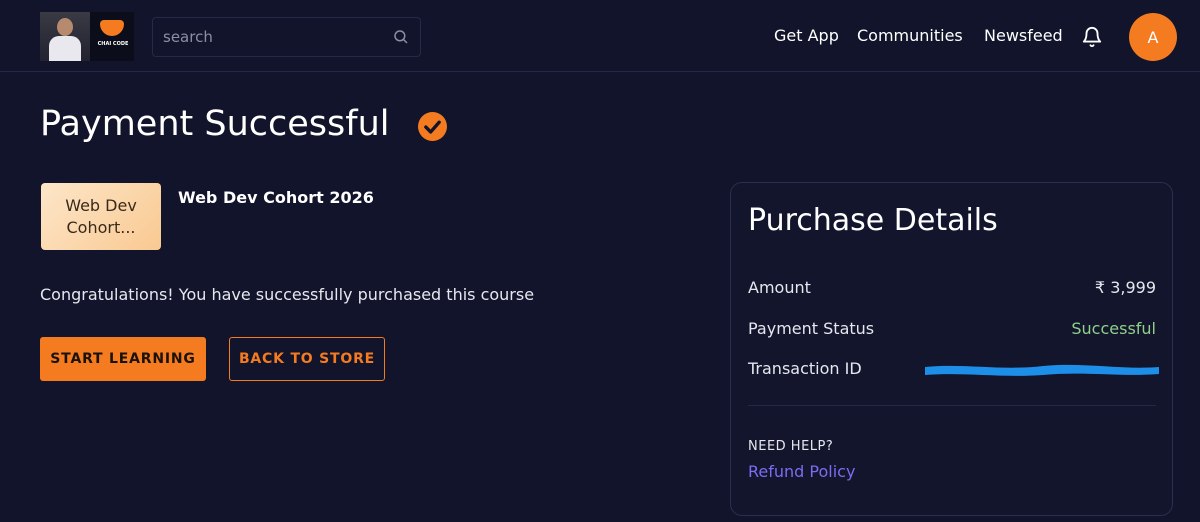 Image resolution: width=1200 pixels, height=522 pixels. Describe the element at coordinates (779, 287) in the screenshot. I see `amount-label: Amount` at that location.